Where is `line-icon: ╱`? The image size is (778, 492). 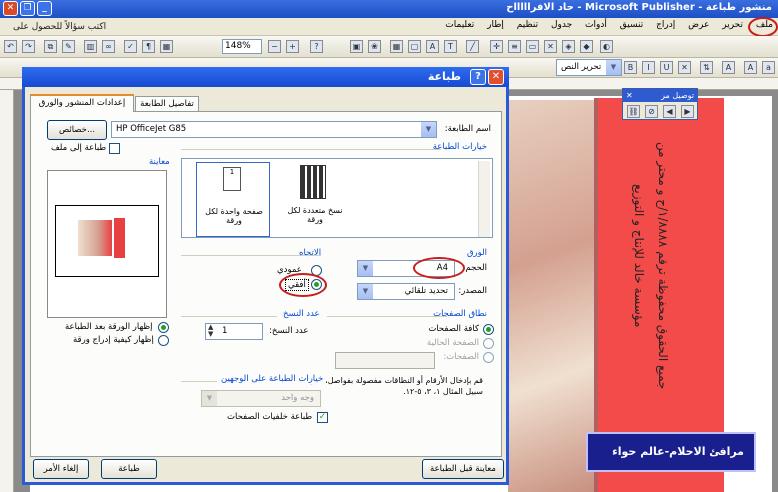 line-icon: ╱ is located at coordinates (472, 46).